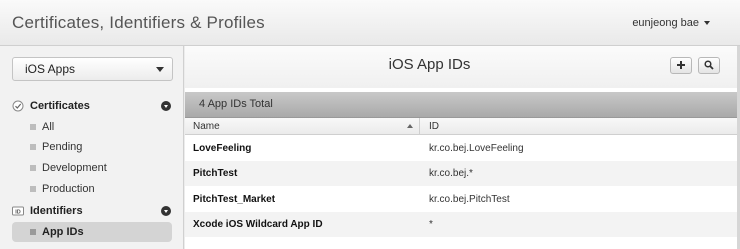  I want to click on column-header-name: Name, so click(206, 126).